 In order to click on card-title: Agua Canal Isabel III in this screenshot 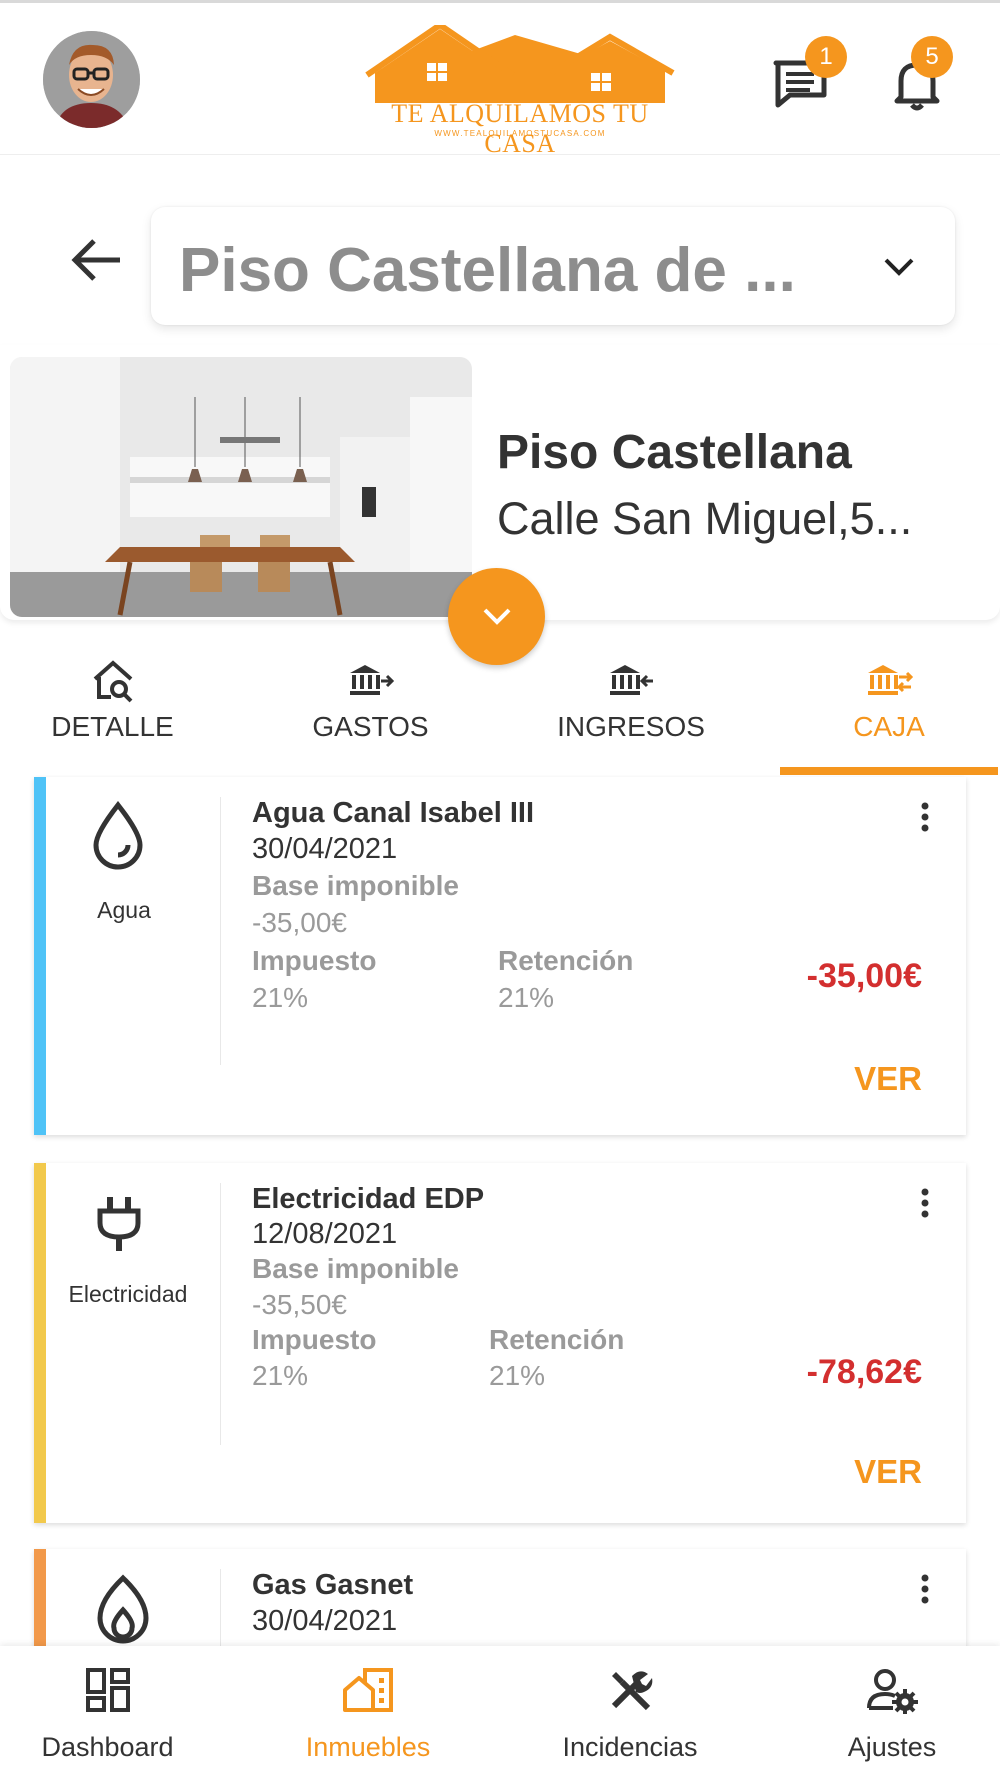, I will do `click(393, 813)`.